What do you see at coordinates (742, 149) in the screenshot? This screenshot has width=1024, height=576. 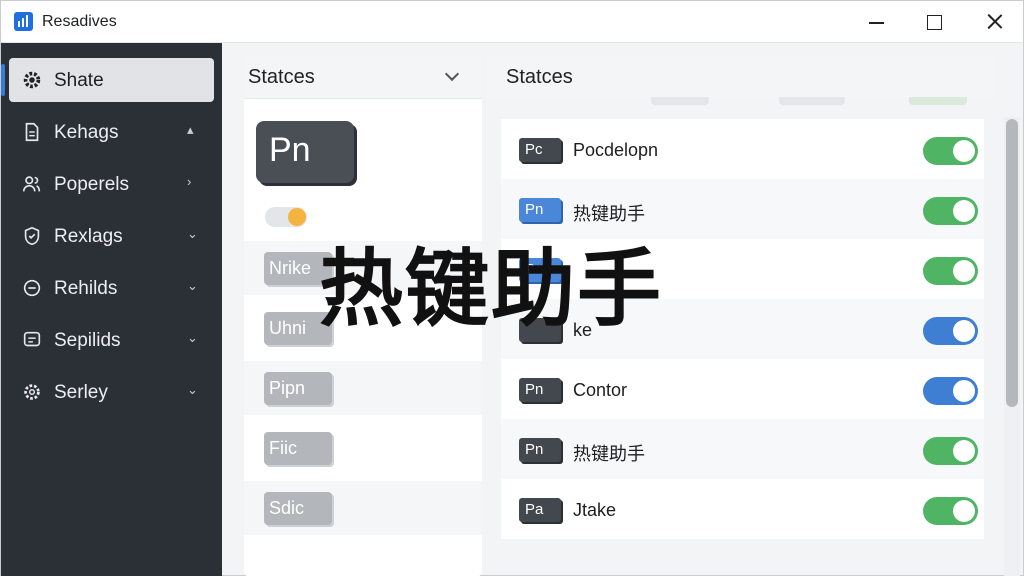 I see `list-item: Pc Pocdelopn` at bounding box center [742, 149].